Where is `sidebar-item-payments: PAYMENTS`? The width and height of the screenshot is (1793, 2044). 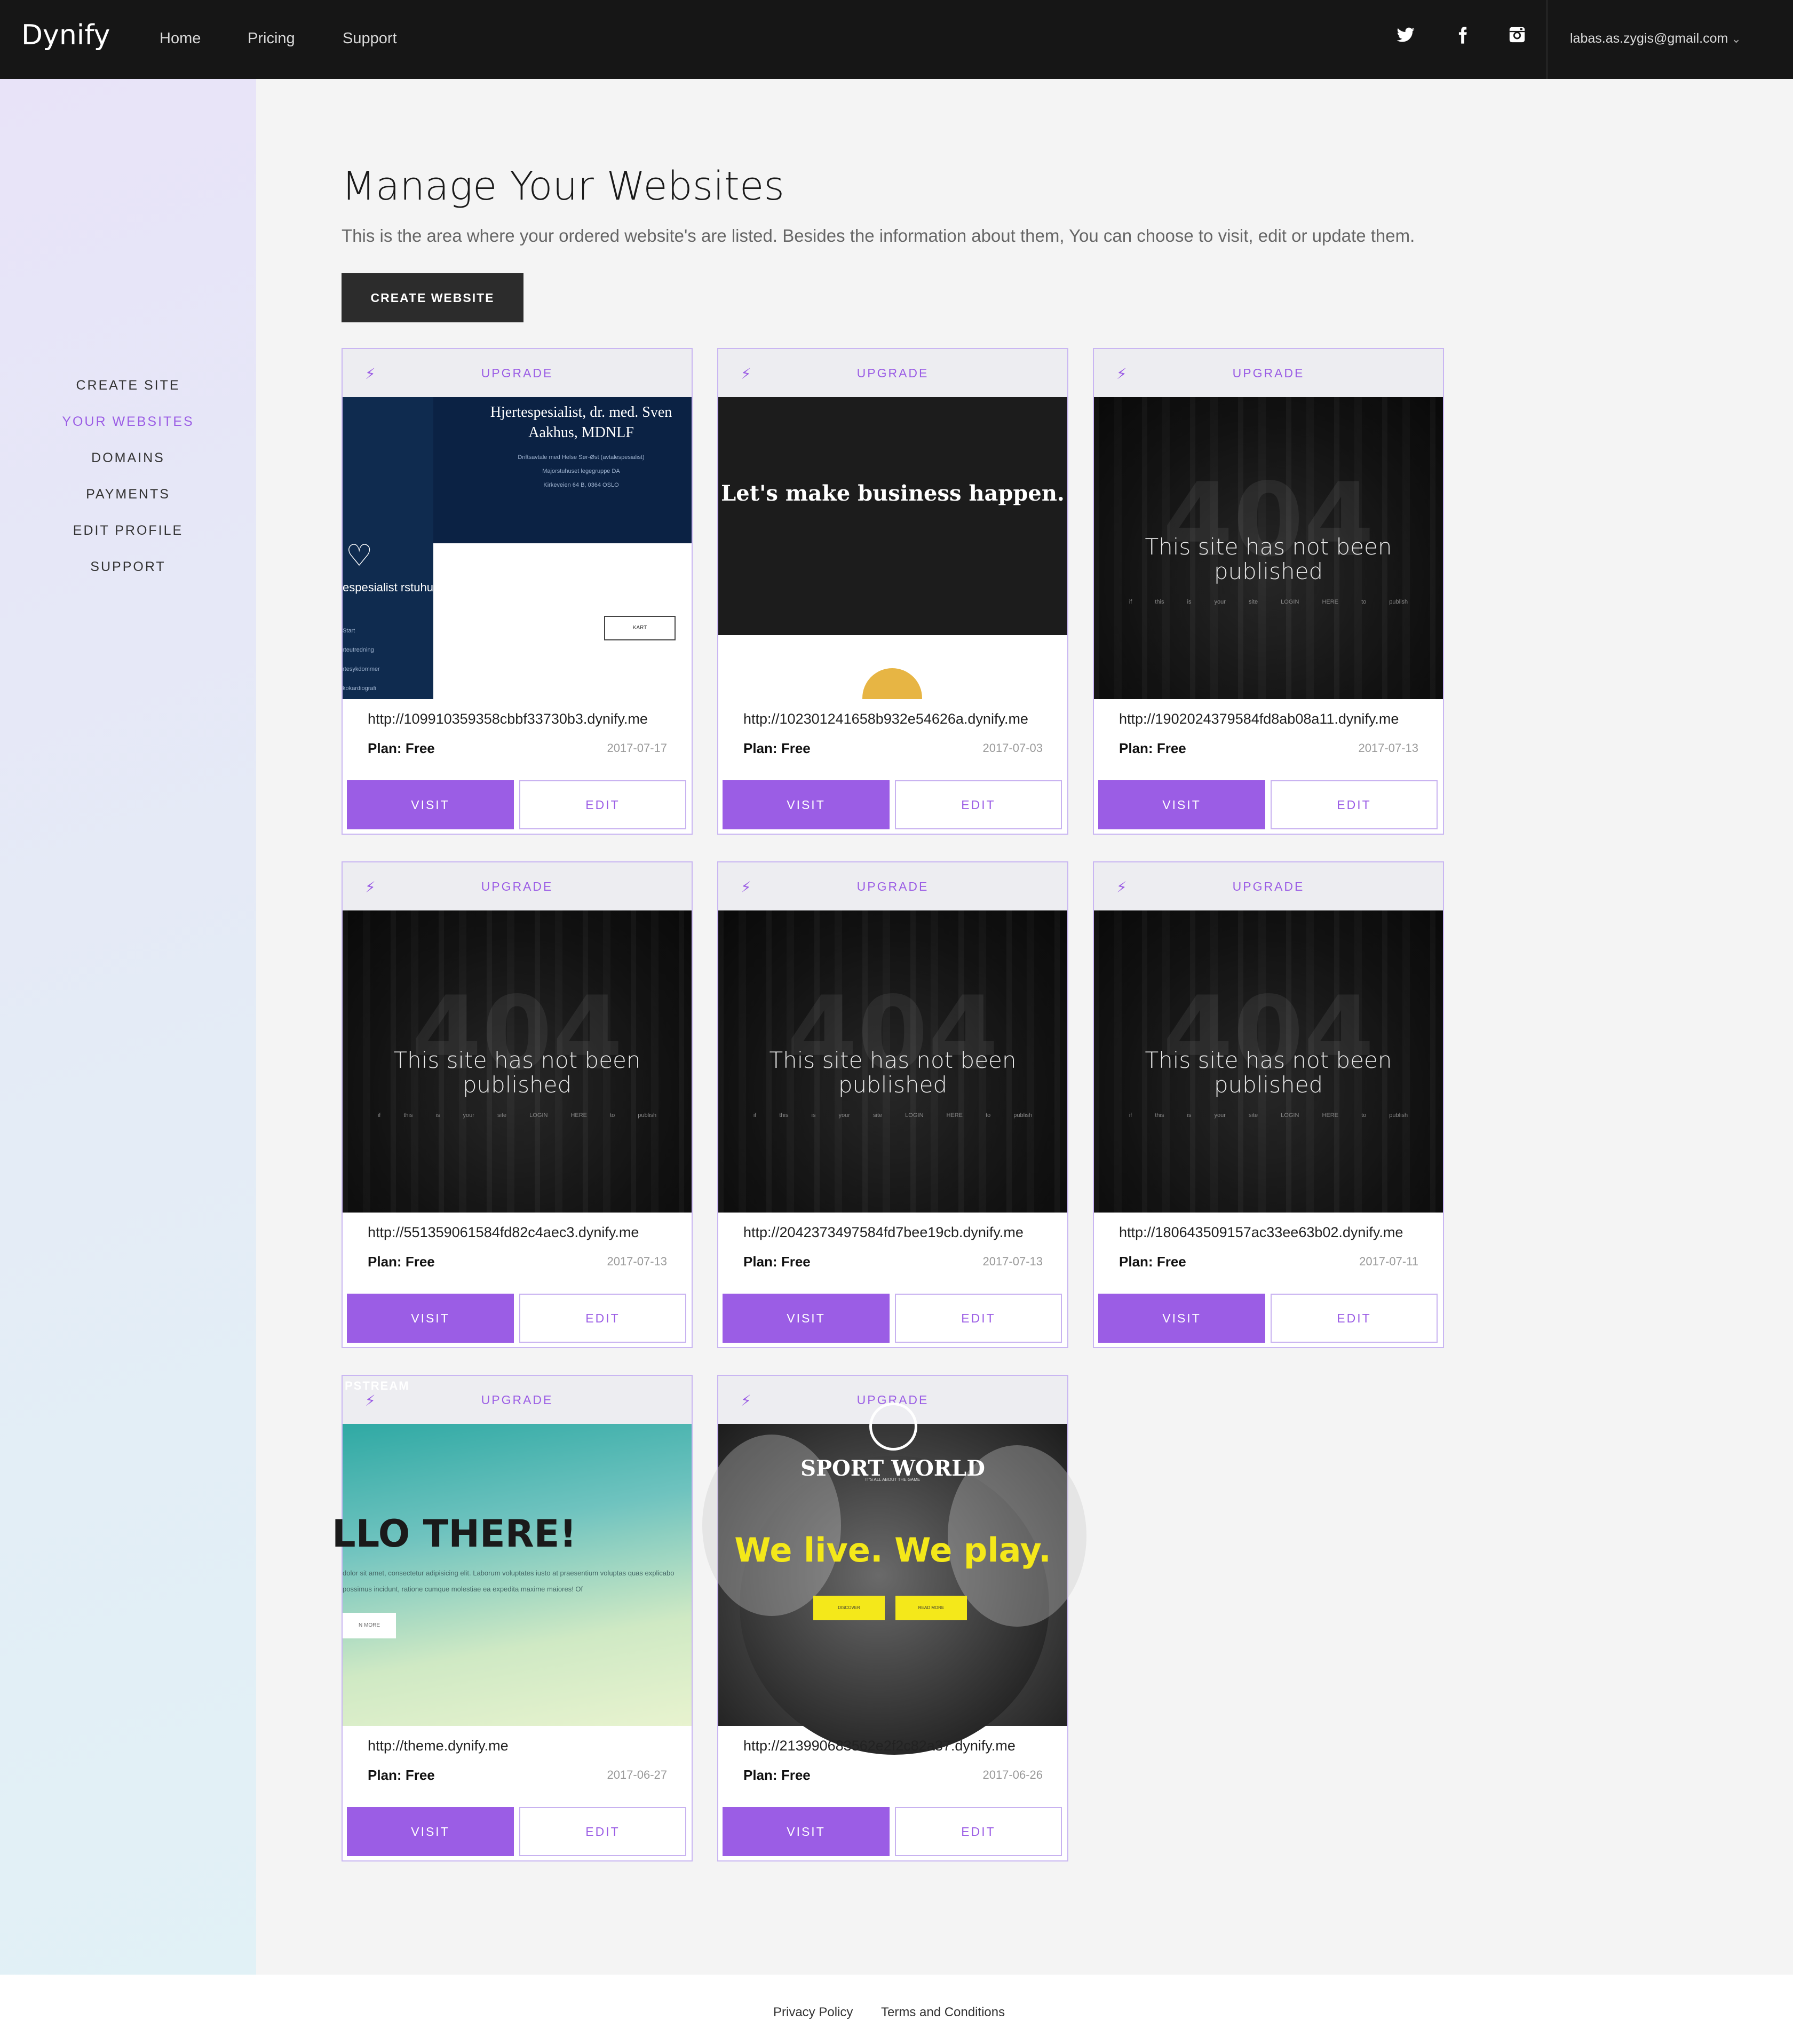
sidebar-item-payments: PAYMENTS is located at coordinates (128, 495).